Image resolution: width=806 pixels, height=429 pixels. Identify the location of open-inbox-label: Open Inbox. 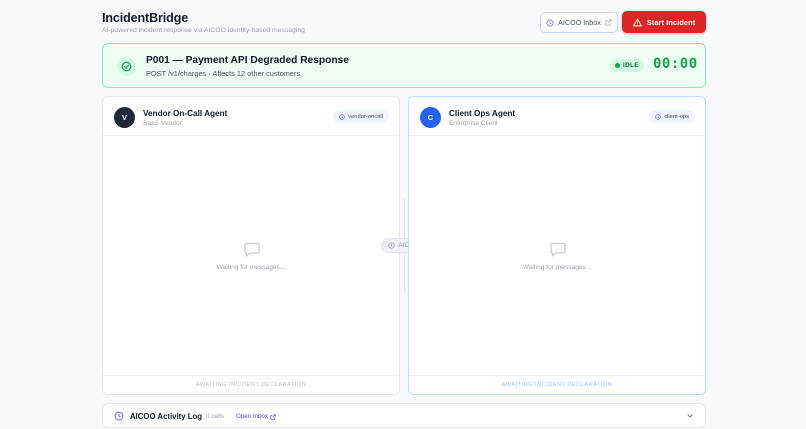
(252, 416).